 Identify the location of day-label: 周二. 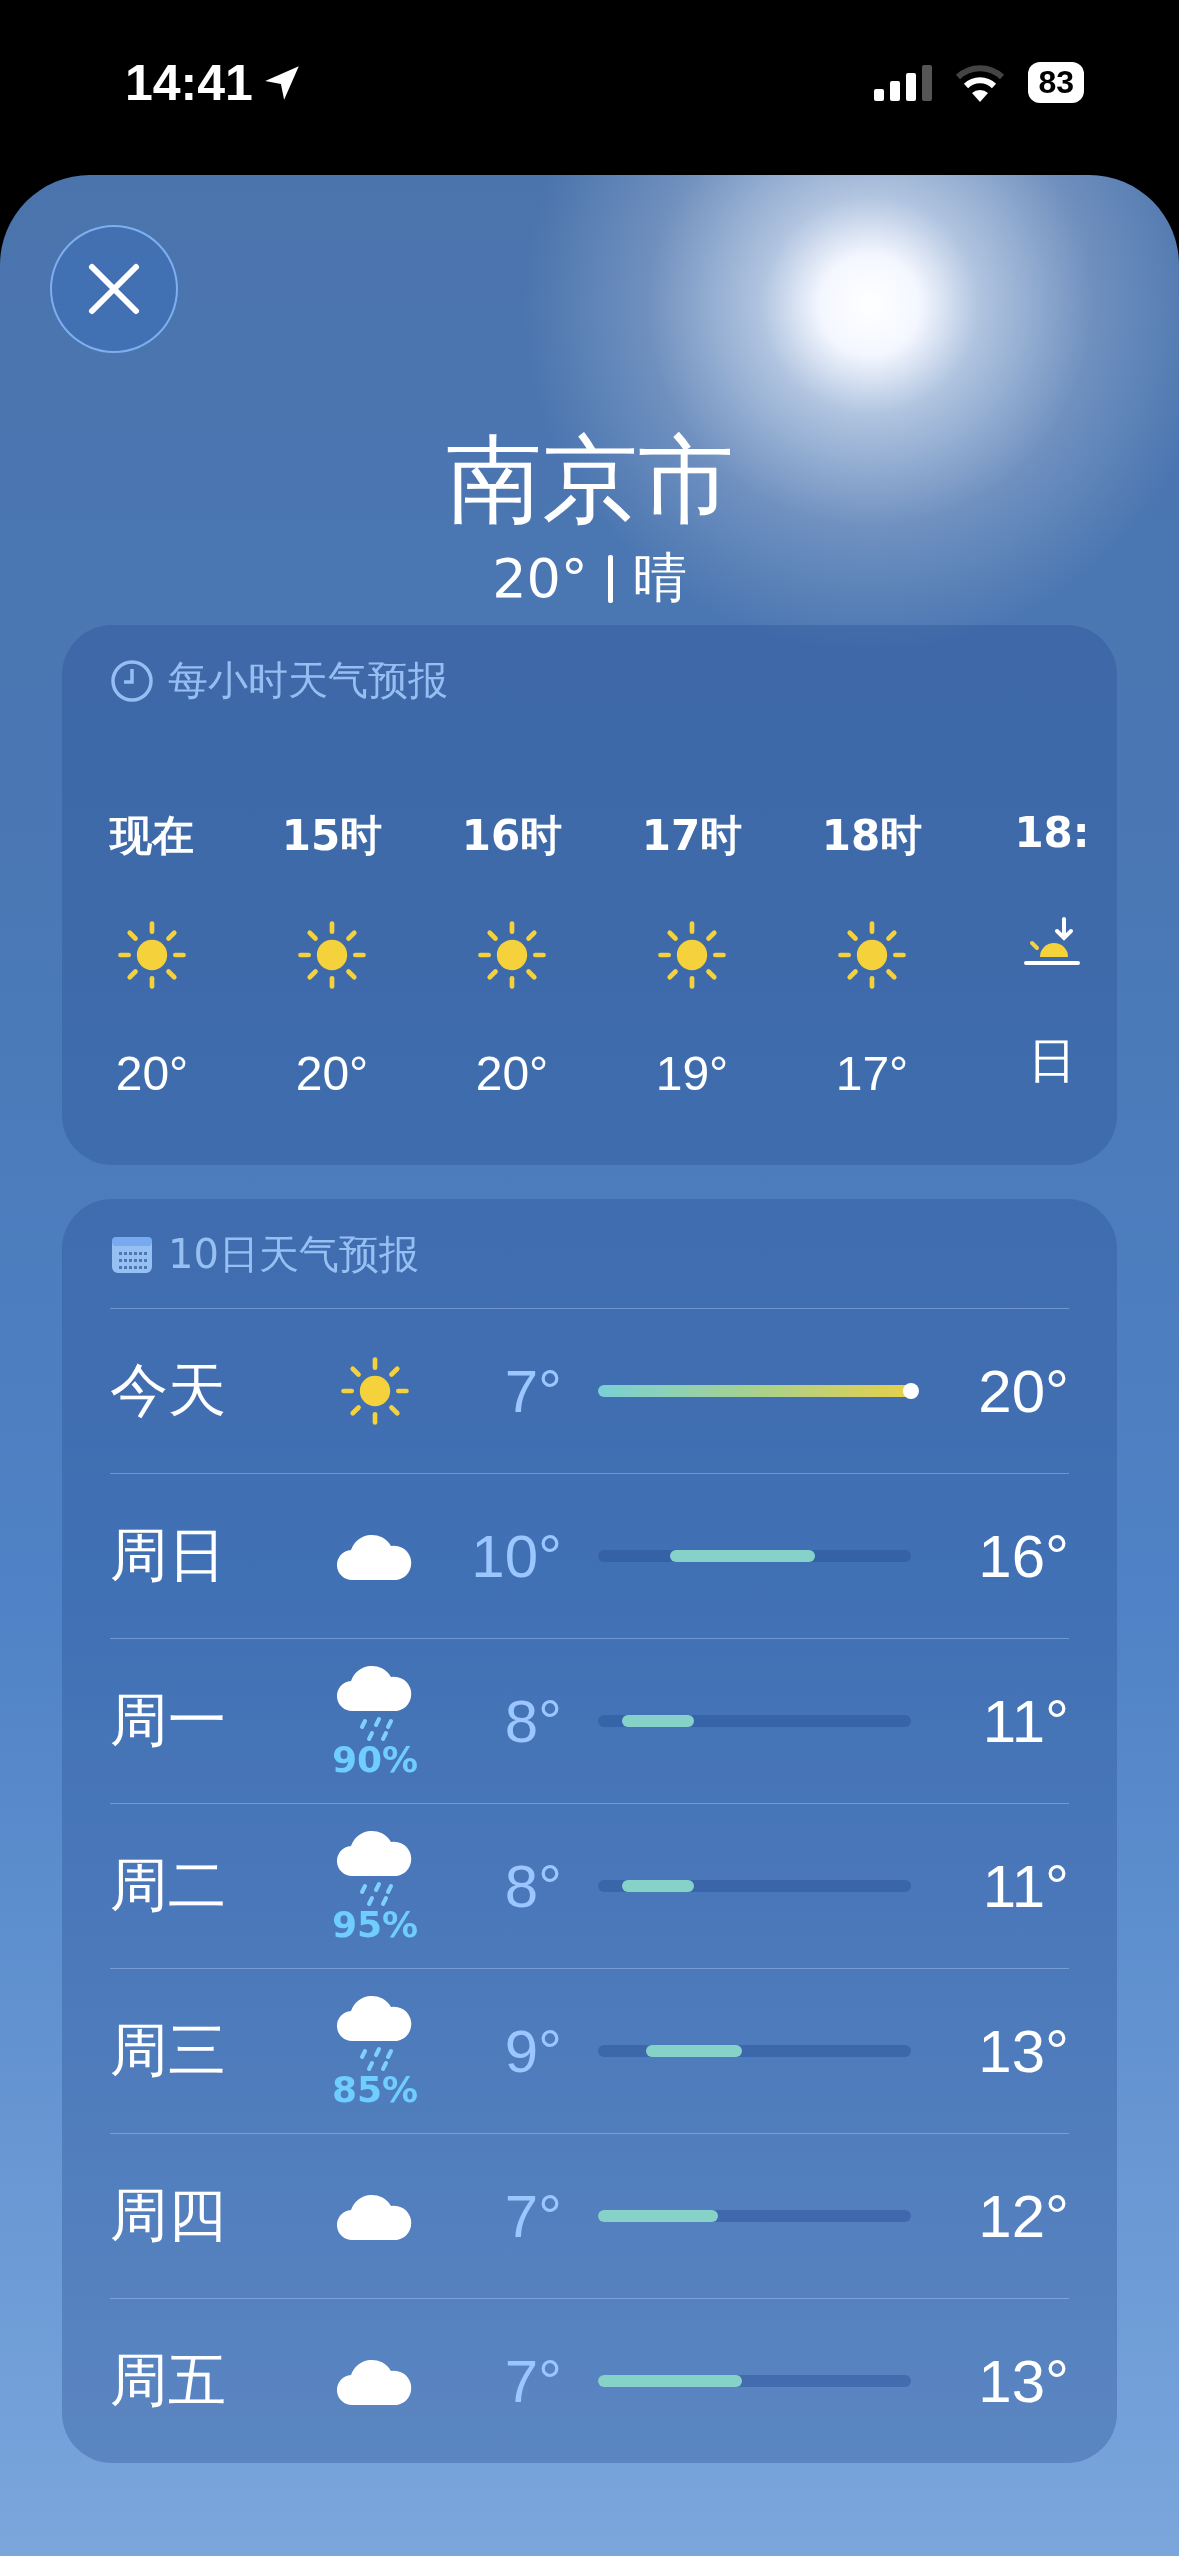
(168, 1886).